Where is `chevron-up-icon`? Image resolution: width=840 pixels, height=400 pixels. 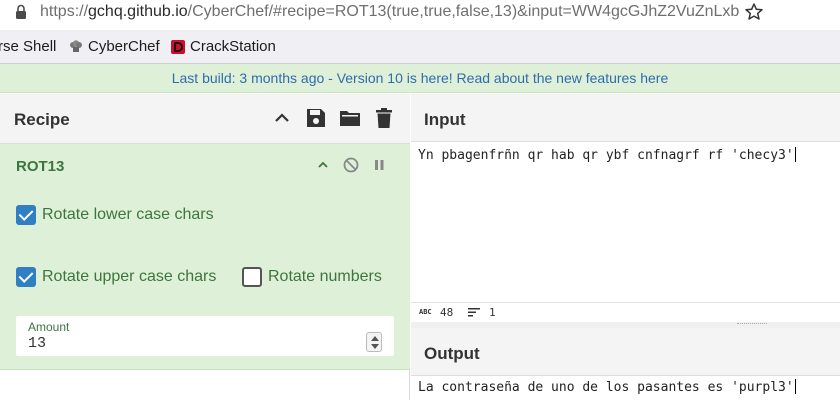 chevron-up-icon is located at coordinates (282, 118).